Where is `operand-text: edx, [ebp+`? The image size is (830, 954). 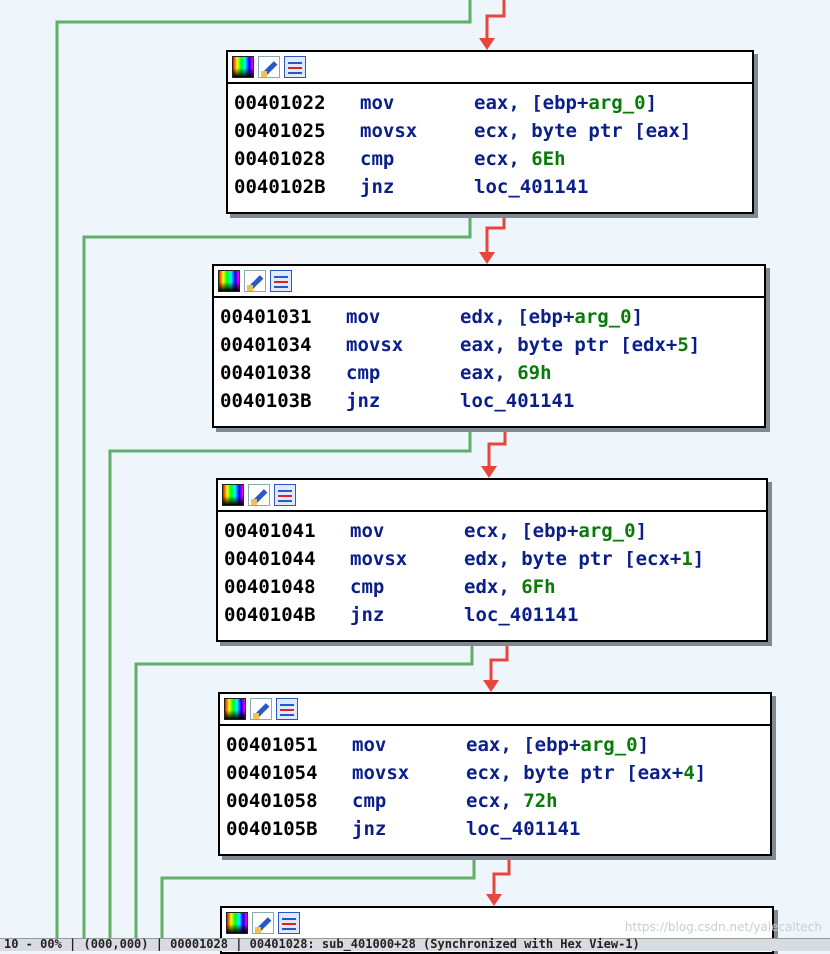
operand-text: edx, [ebp+ is located at coordinates (517, 317).